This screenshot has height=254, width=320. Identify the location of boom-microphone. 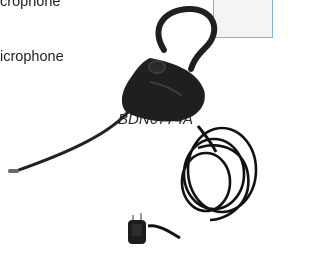
(72, 141).